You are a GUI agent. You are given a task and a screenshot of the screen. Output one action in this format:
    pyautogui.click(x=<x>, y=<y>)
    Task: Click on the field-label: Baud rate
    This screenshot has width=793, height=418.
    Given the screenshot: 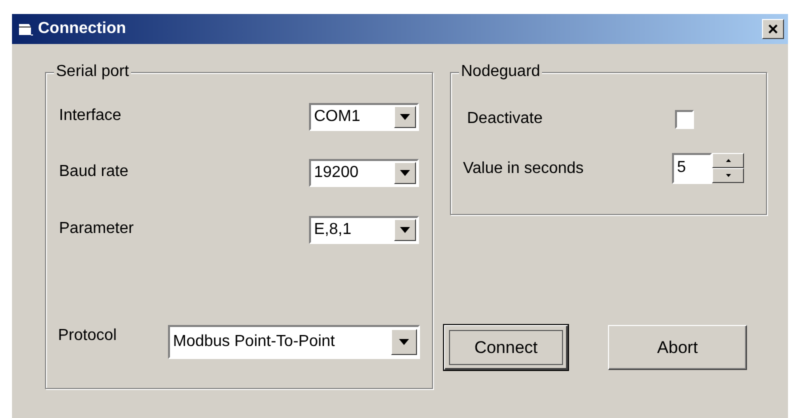 What is the action you would take?
    pyautogui.click(x=93, y=172)
    